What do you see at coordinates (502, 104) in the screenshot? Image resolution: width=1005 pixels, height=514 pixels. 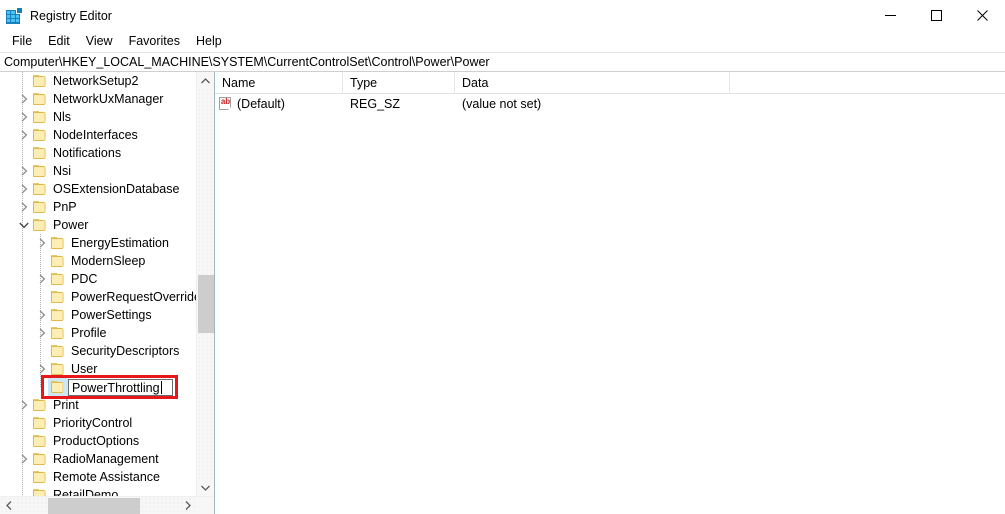 I see `value-data-cell: (value not set)` at bounding box center [502, 104].